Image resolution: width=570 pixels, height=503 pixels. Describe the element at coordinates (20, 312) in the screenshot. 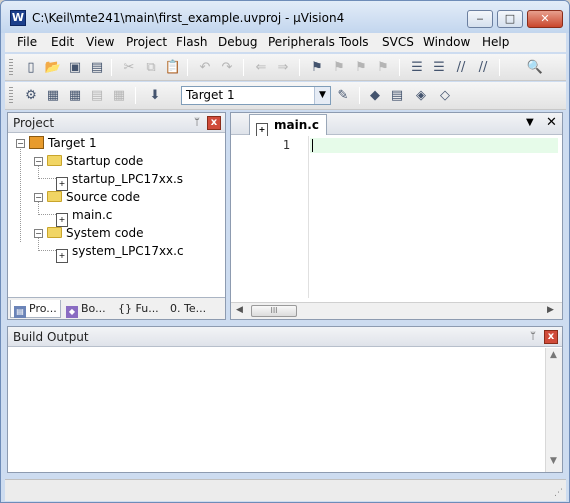

I see `project-tab-icon: ▤` at that location.